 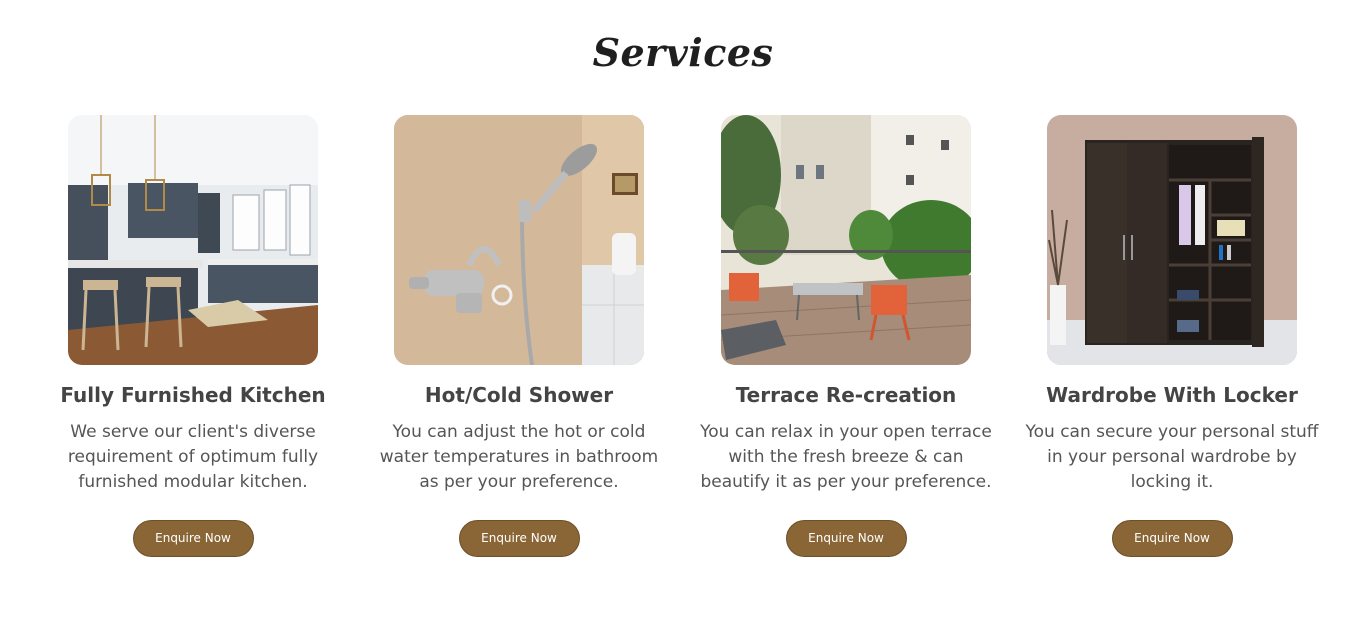 What do you see at coordinates (519, 240) in the screenshot?
I see `shower-image` at bounding box center [519, 240].